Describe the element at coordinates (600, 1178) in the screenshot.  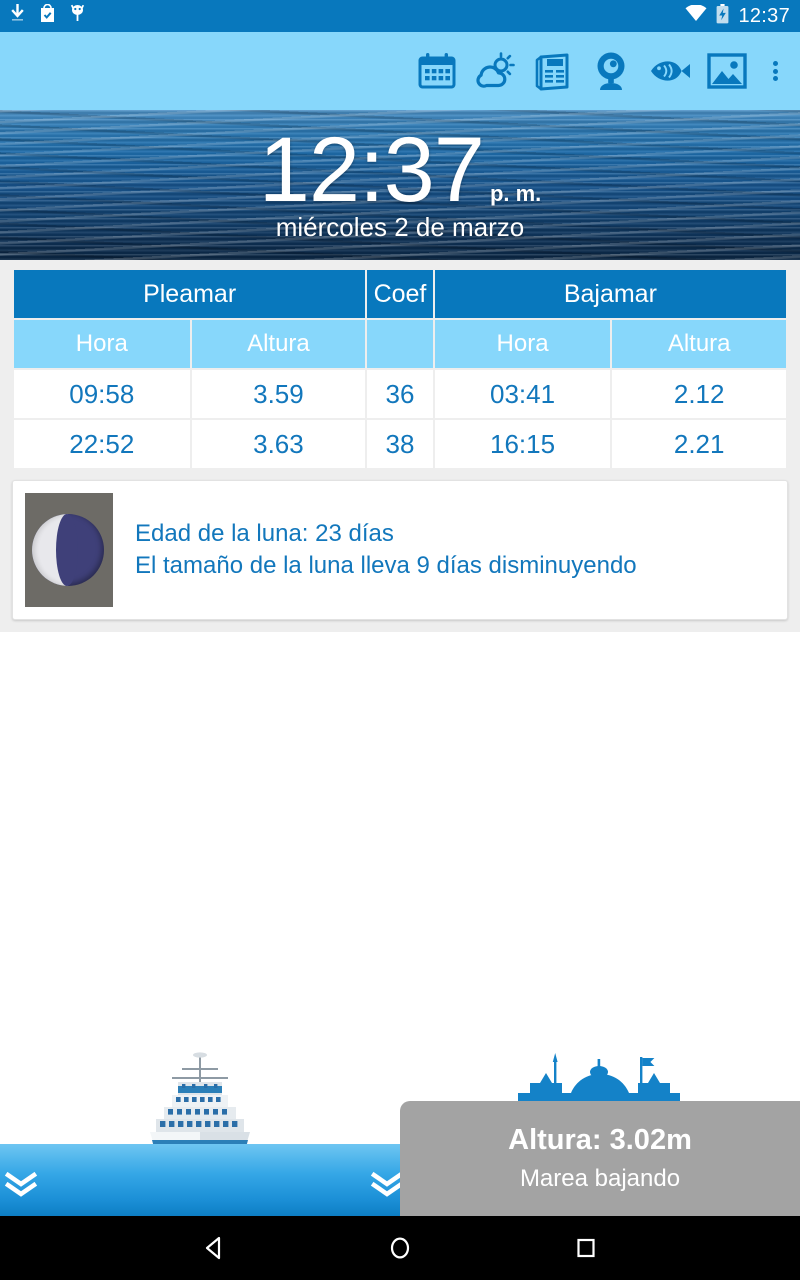
I see `toast-tide-status: Marea bajando` at that location.